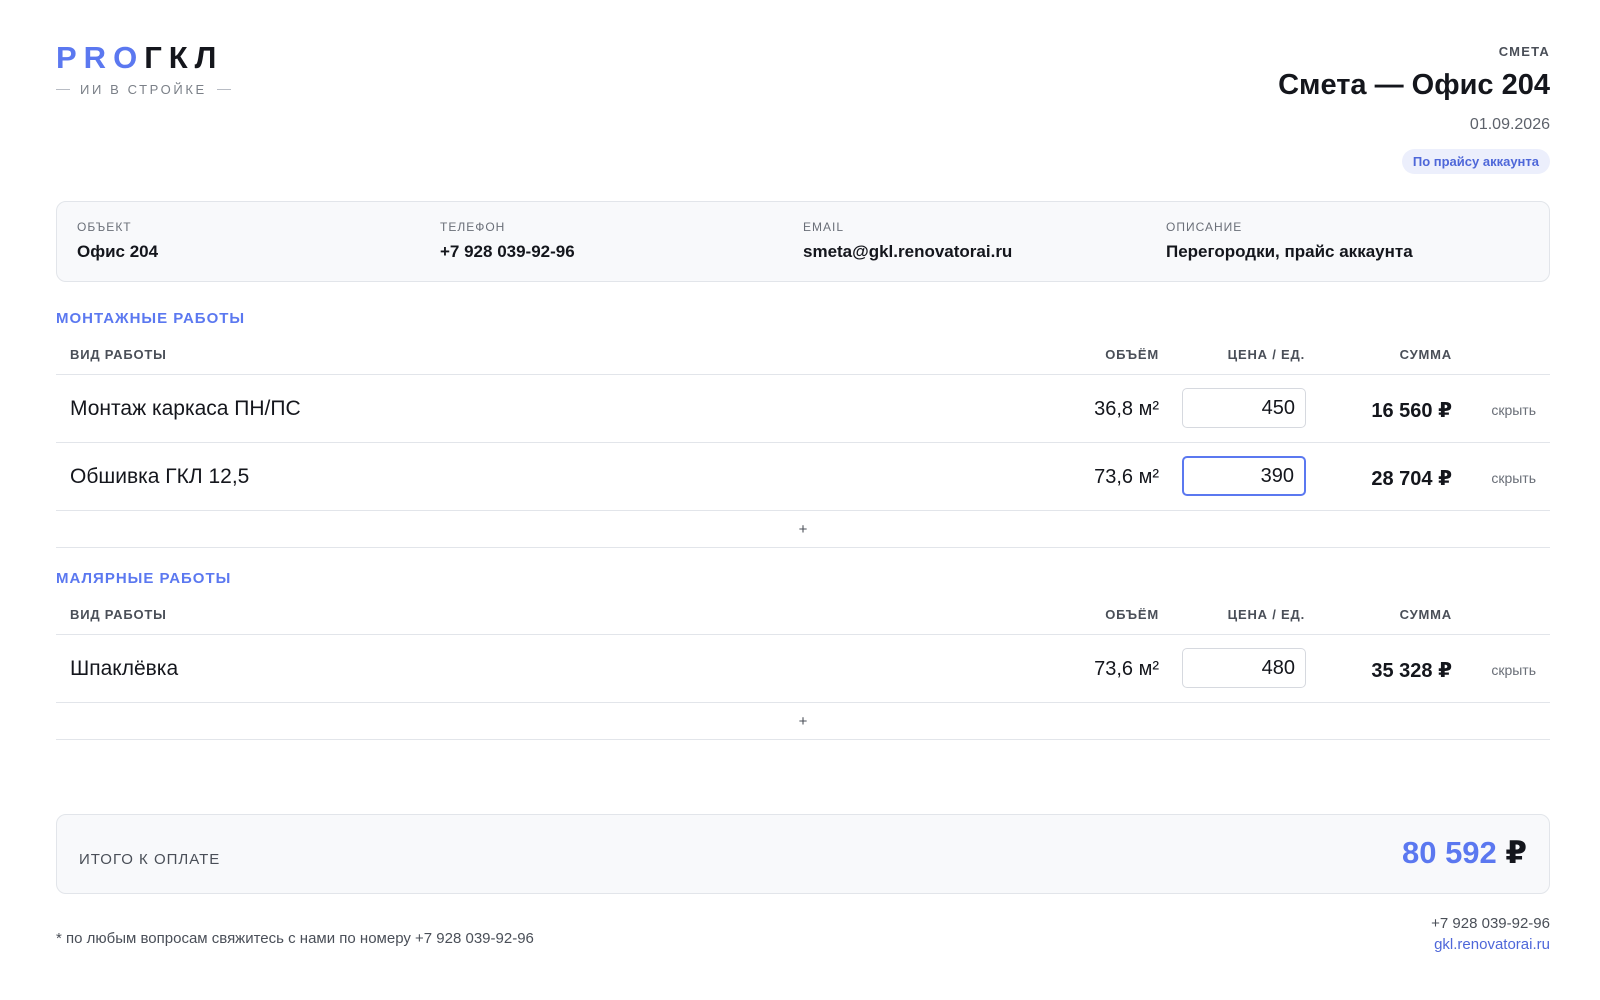 The image size is (1600, 1000). What do you see at coordinates (1475, 161) in the screenshot?
I see `pricing-badge: По прайсу аккаунта` at bounding box center [1475, 161].